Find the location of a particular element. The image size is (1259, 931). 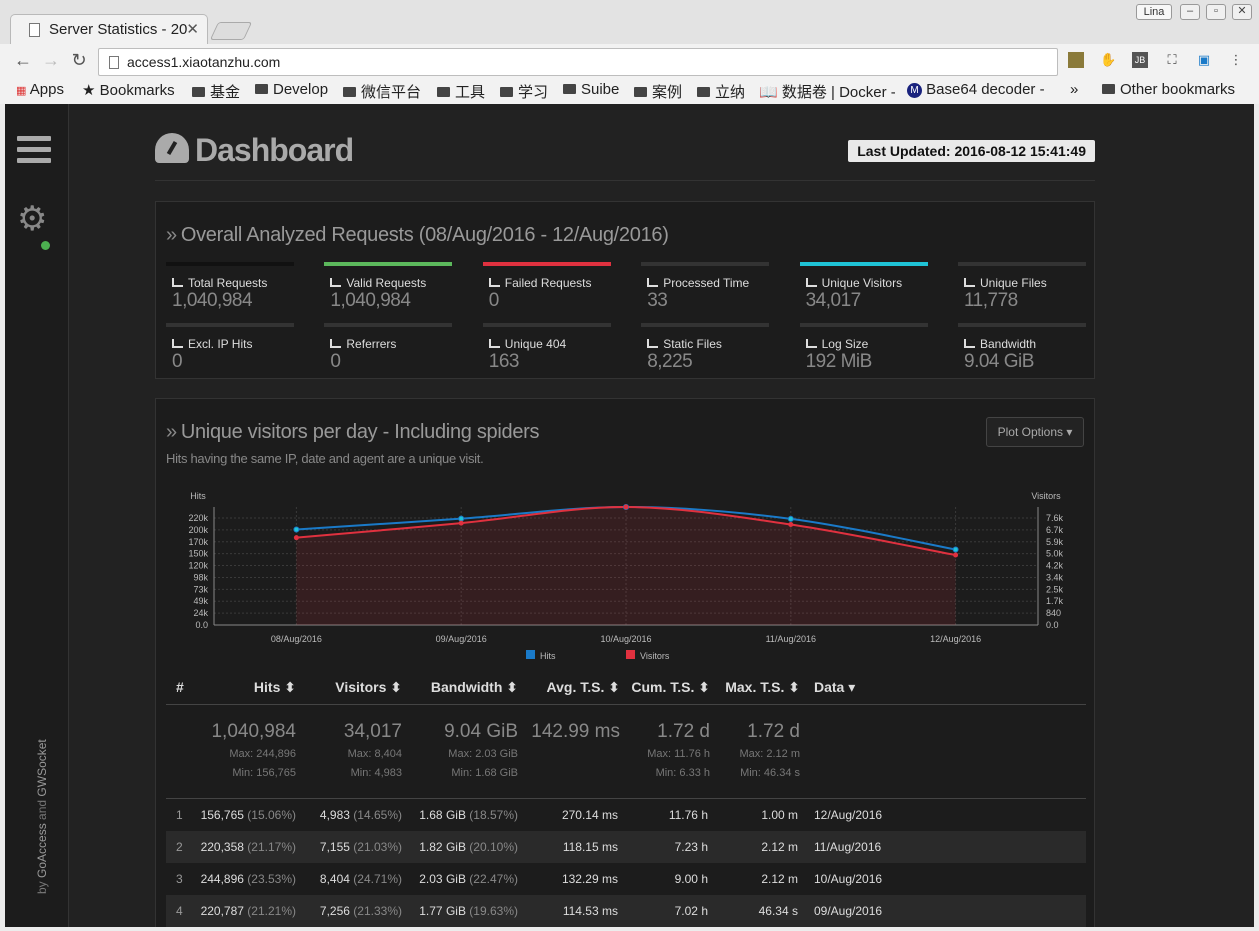

bookmark-other: Other bookmarks is located at coordinates (1168, 89).